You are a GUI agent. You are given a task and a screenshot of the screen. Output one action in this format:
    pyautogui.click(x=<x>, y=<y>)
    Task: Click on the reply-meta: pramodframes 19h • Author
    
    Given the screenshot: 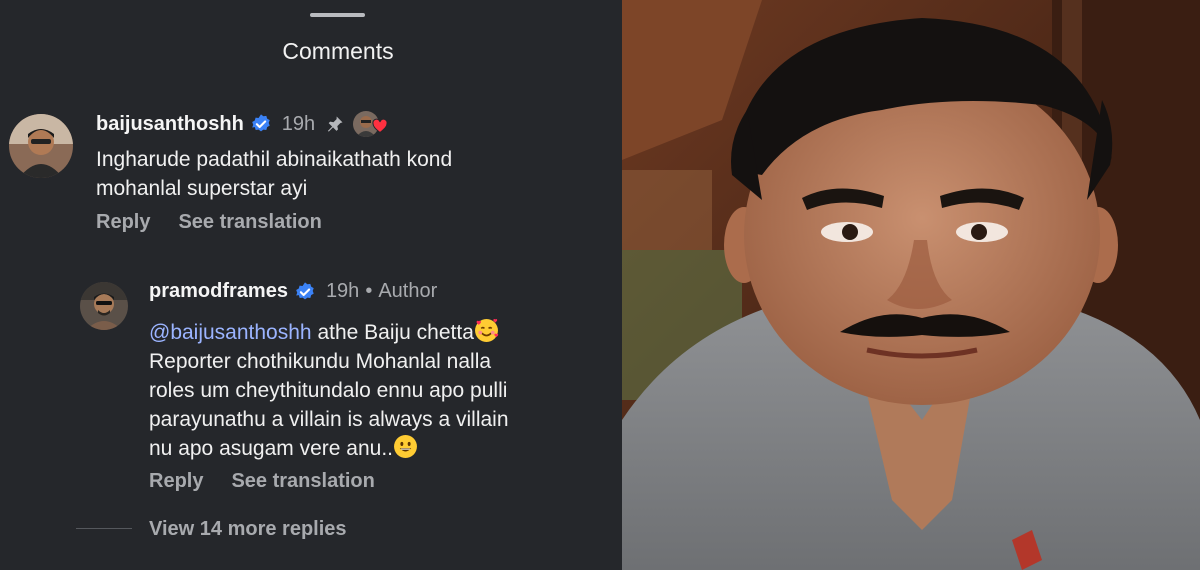 What is the action you would take?
    pyautogui.click(x=293, y=291)
    